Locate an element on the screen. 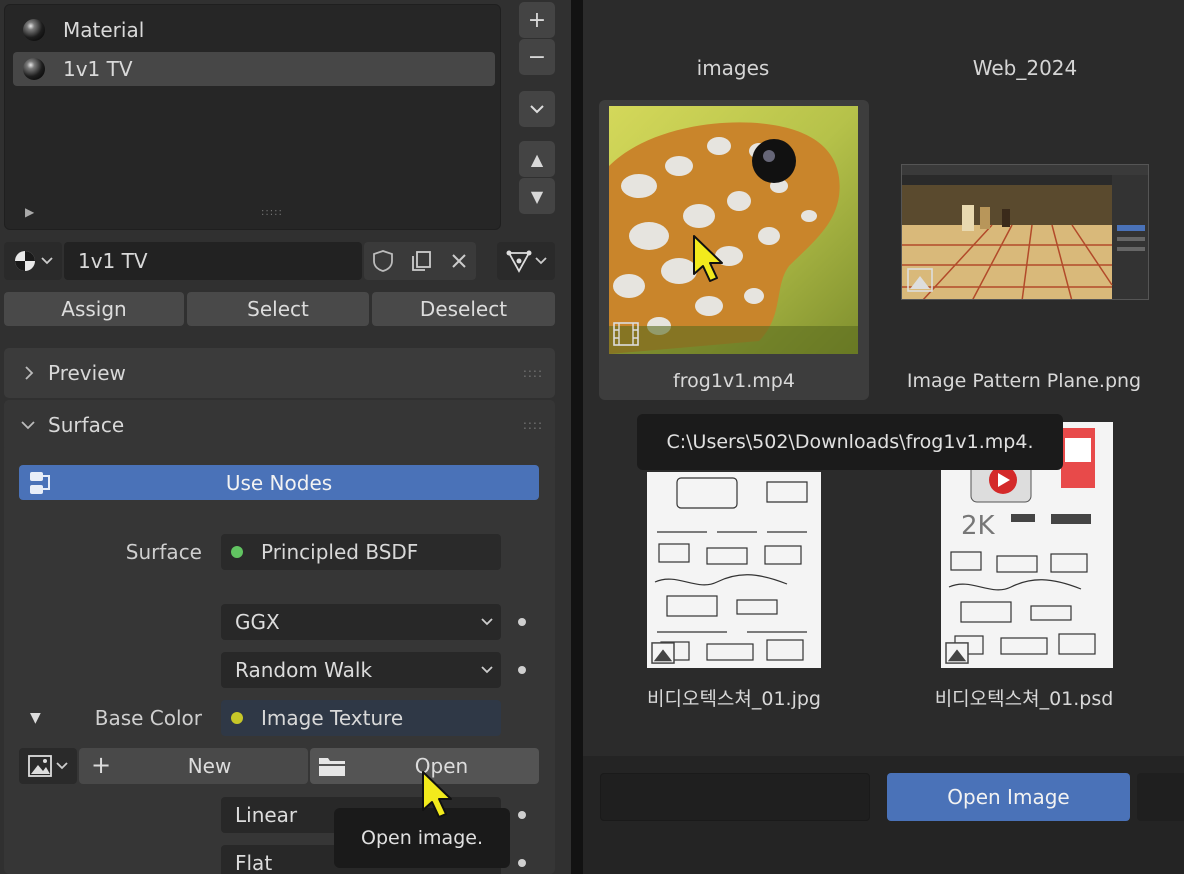  preview-panel-header: Preview :::: is located at coordinates (279, 373).